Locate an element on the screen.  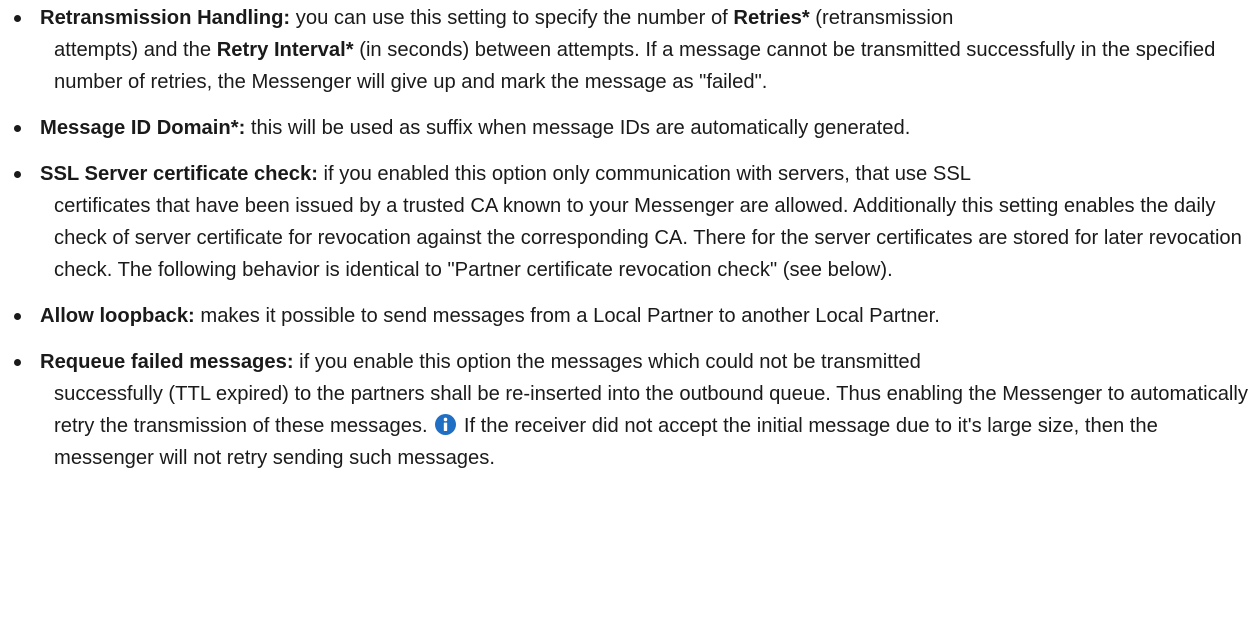
description-text: (retransmission is located at coordinates (881, 18).